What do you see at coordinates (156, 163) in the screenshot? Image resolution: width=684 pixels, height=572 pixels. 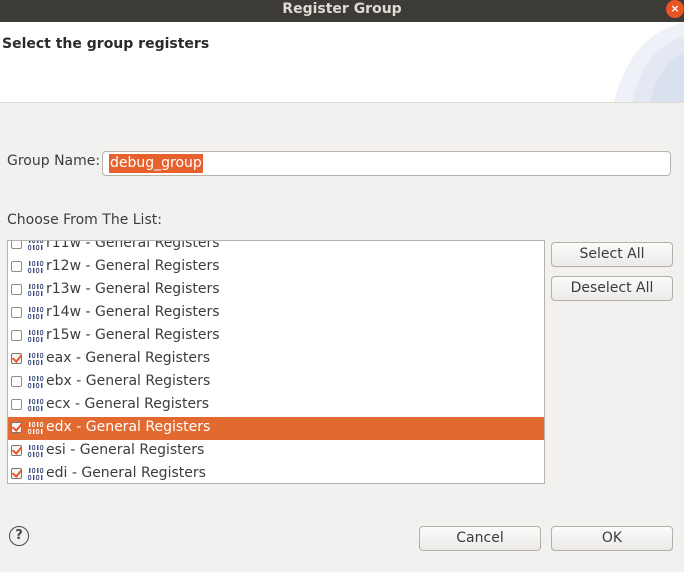 I see `group-name-value: debug_group` at bounding box center [156, 163].